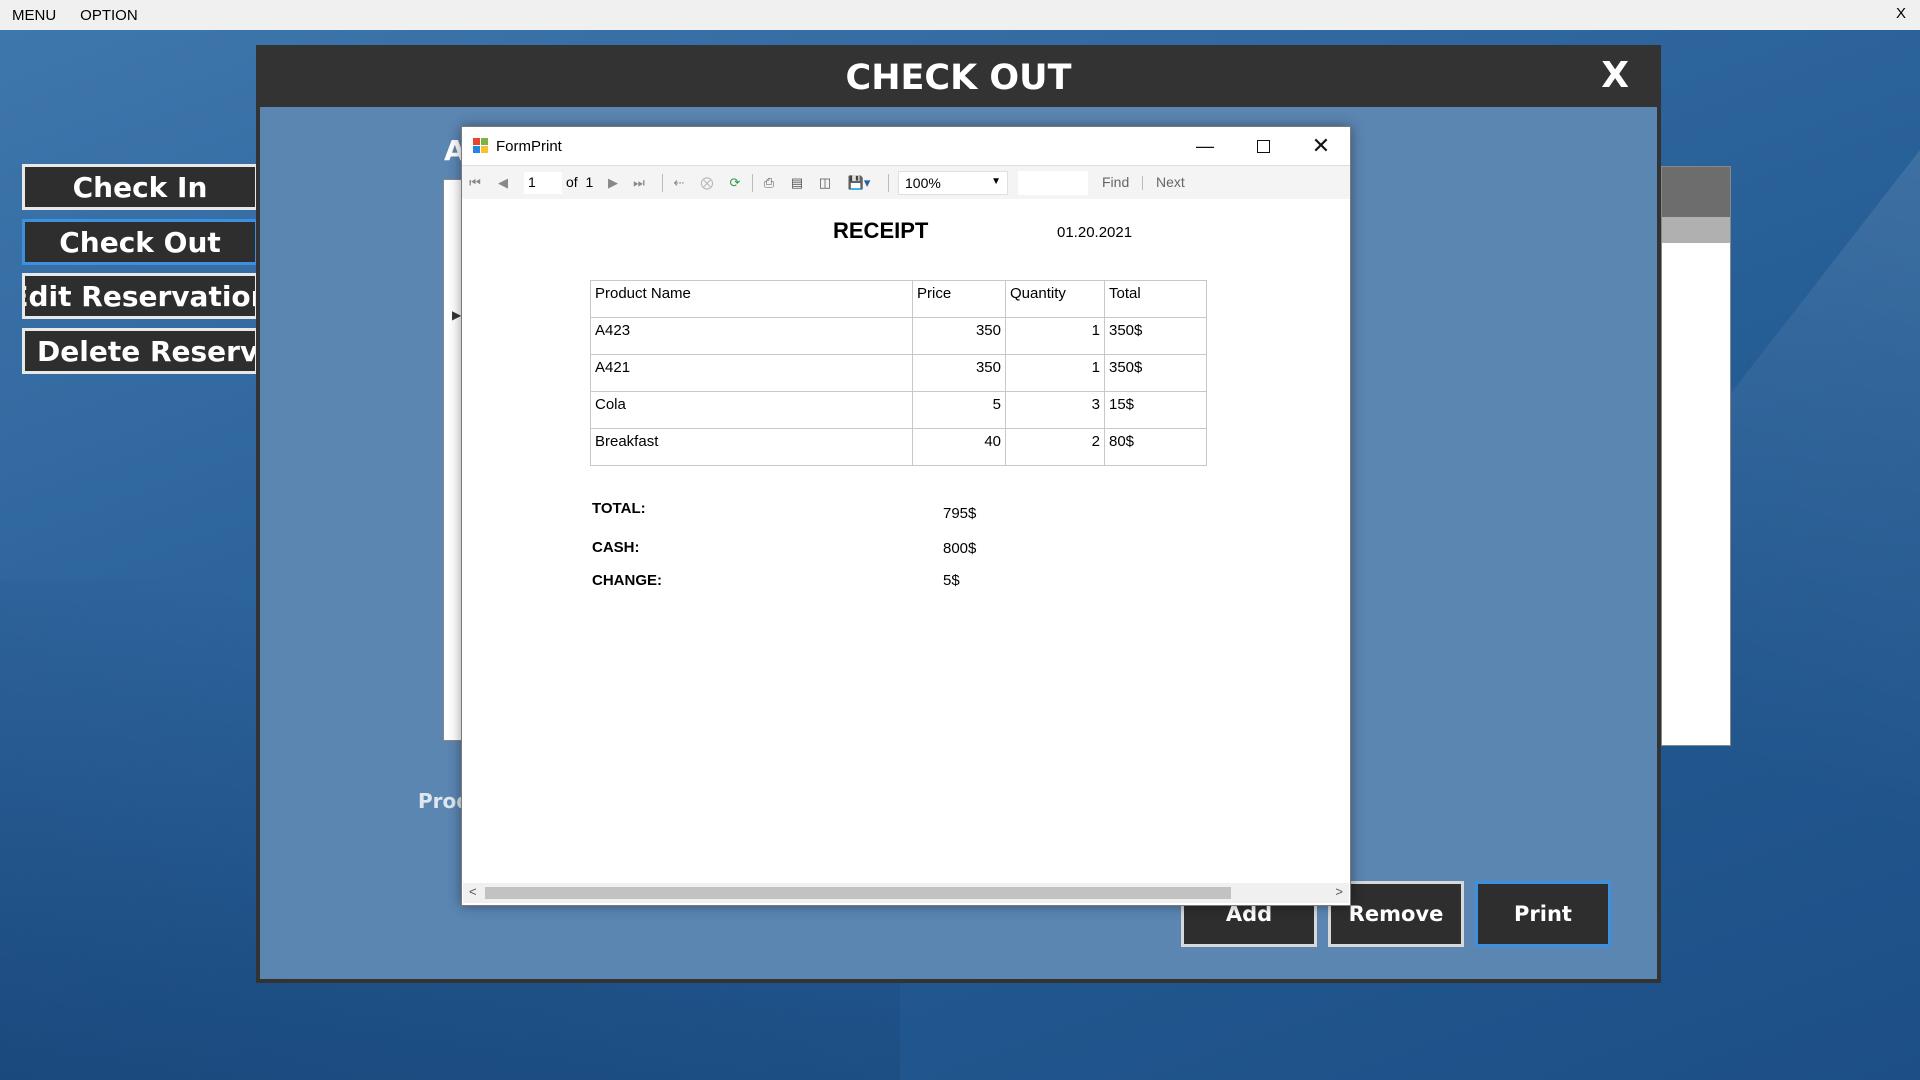  Describe the element at coordinates (1263, 146) in the screenshot. I see `maximize-icon` at that location.